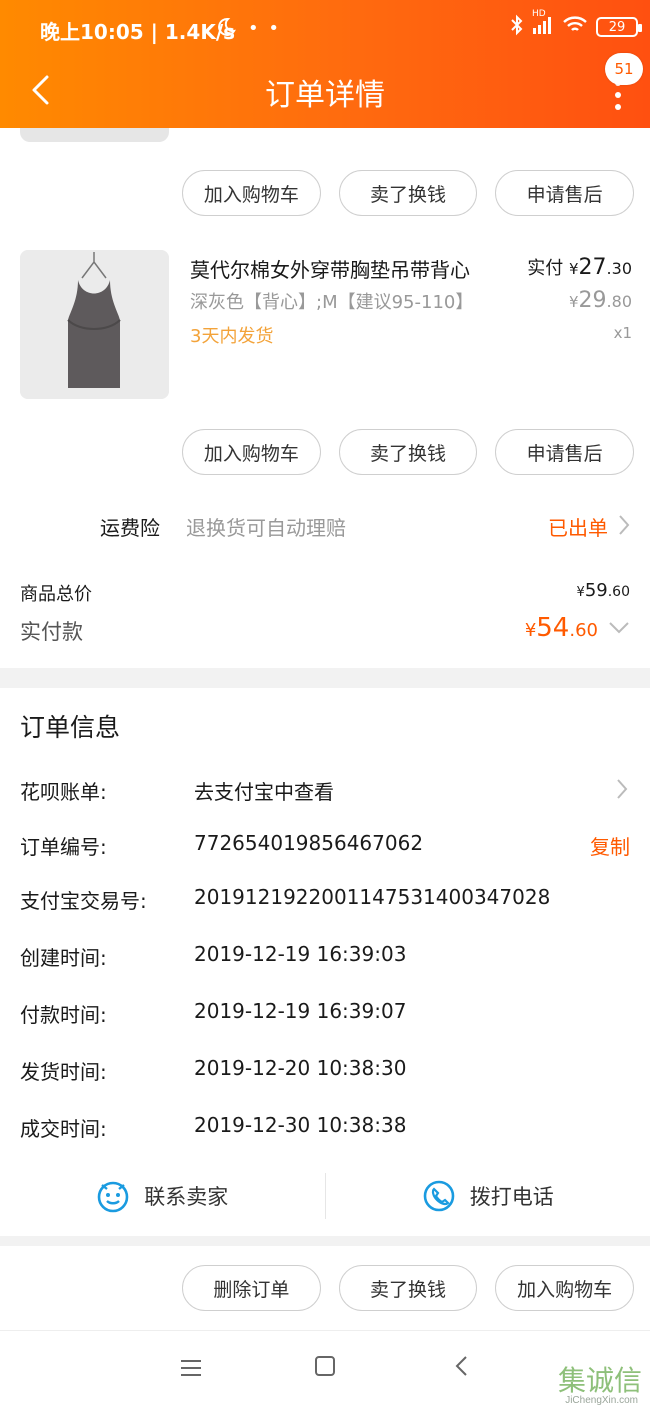  I want to click on paid-currency: ¥, so click(574, 269).